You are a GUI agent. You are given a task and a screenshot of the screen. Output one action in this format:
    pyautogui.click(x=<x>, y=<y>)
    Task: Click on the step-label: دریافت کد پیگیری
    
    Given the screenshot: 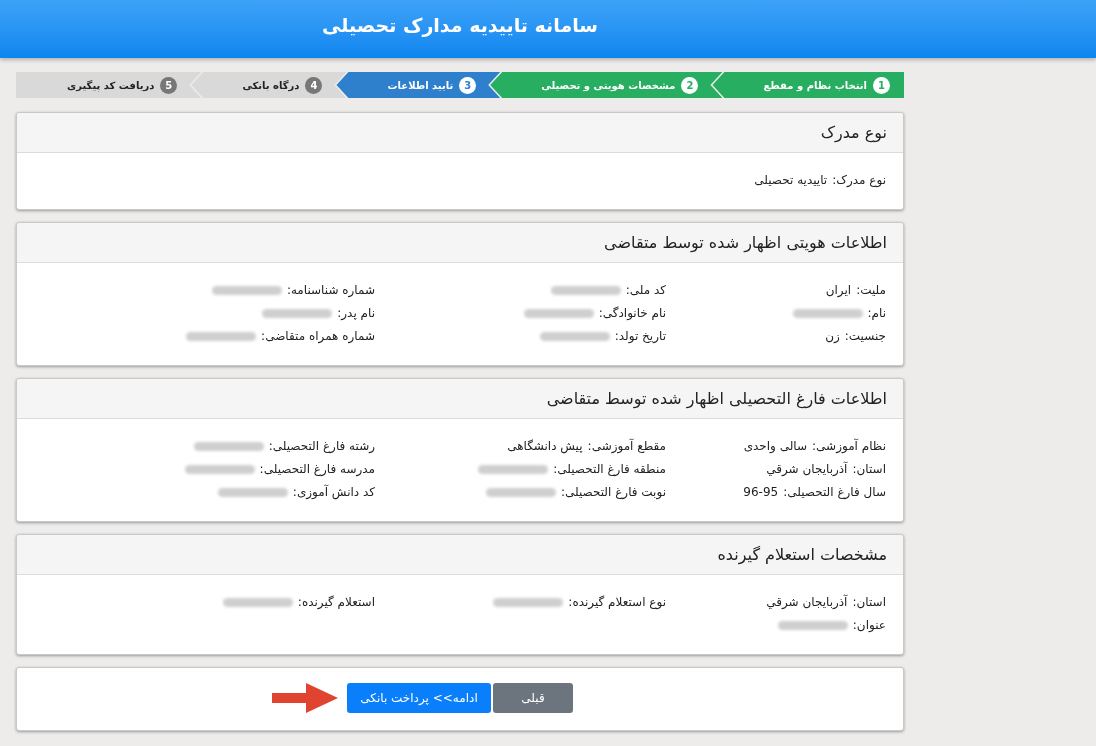 What is the action you would take?
    pyautogui.click(x=111, y=85)
    